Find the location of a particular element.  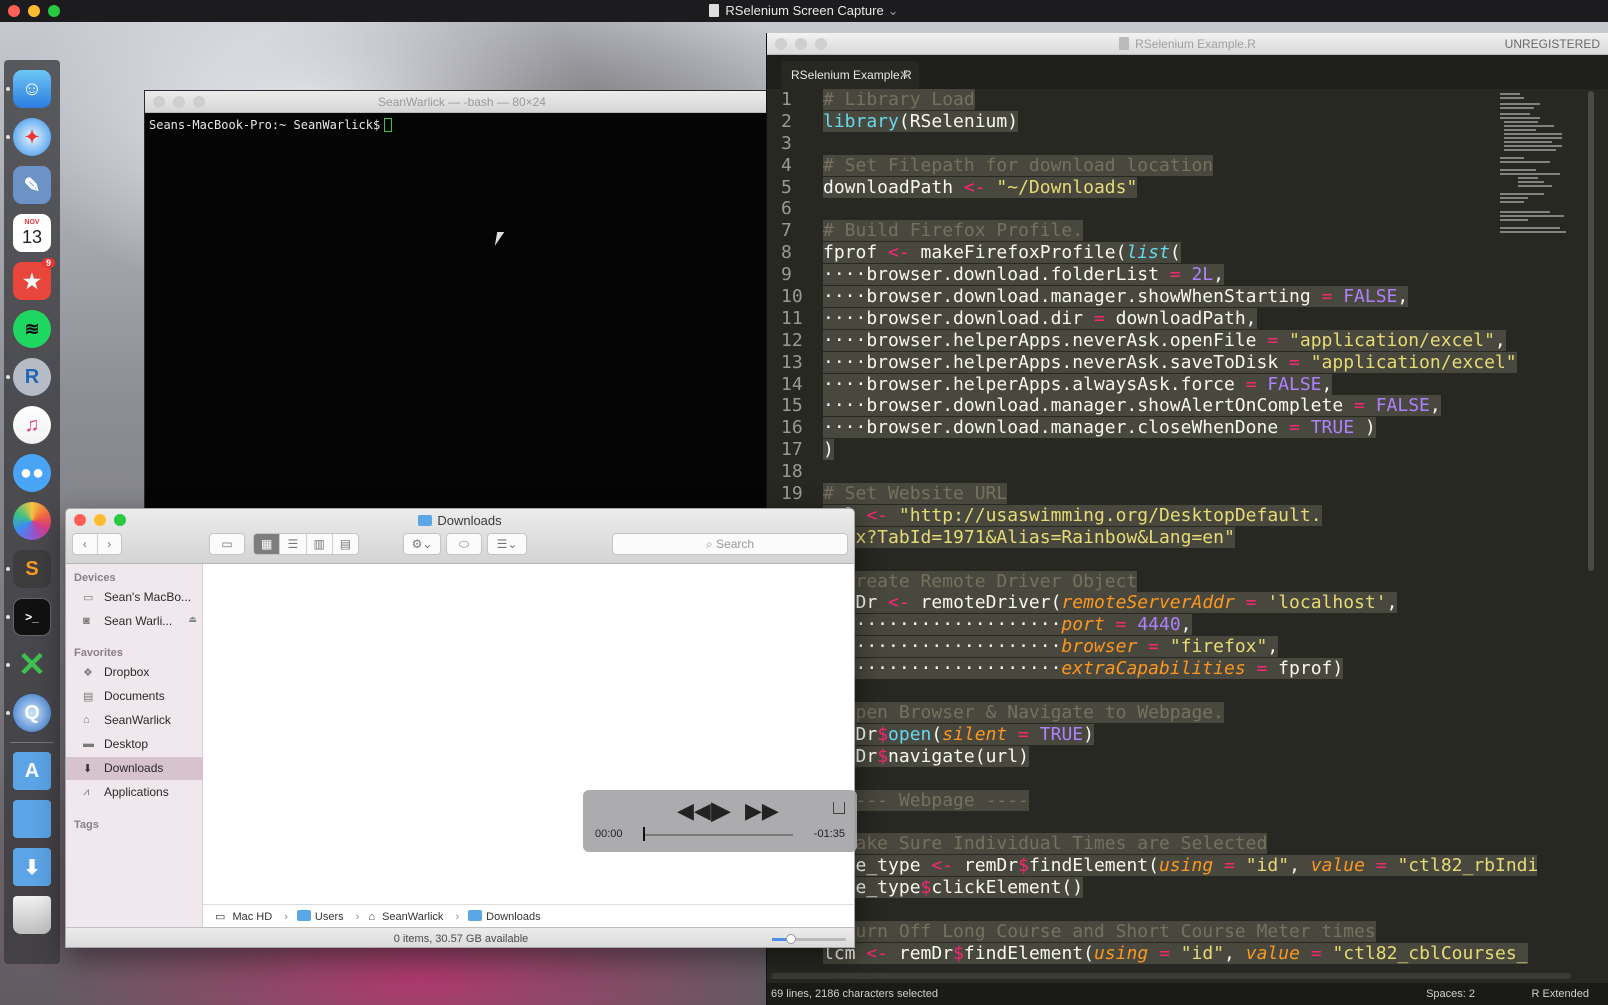

sidebar-item-home: ⌂ SeanWarlick is located at coordinates (134, 720).